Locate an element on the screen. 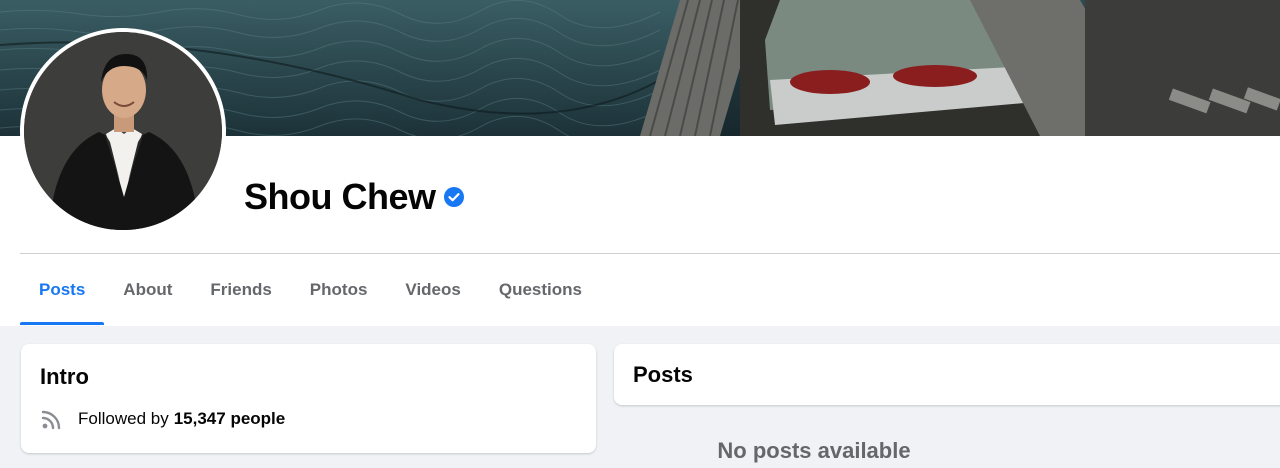 The height and width of the screenshot is (468, 1280). tab-photos: Photos is located at coordinates (339, 289).